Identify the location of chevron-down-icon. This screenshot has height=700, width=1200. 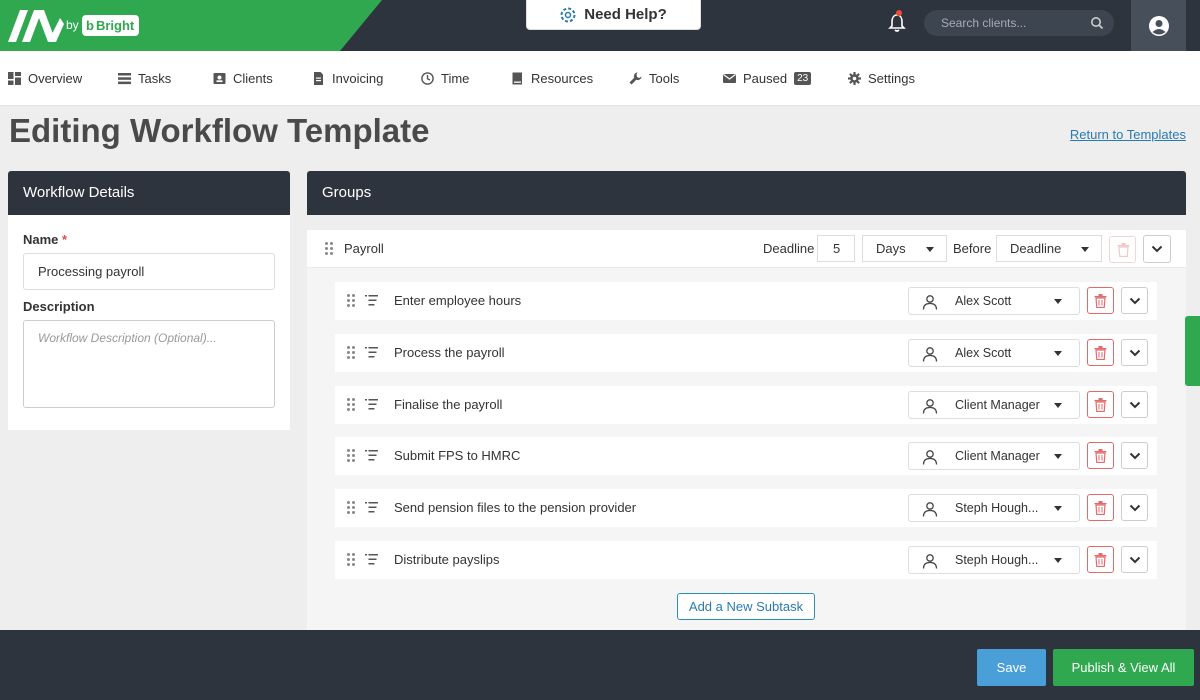
(1134, 559).